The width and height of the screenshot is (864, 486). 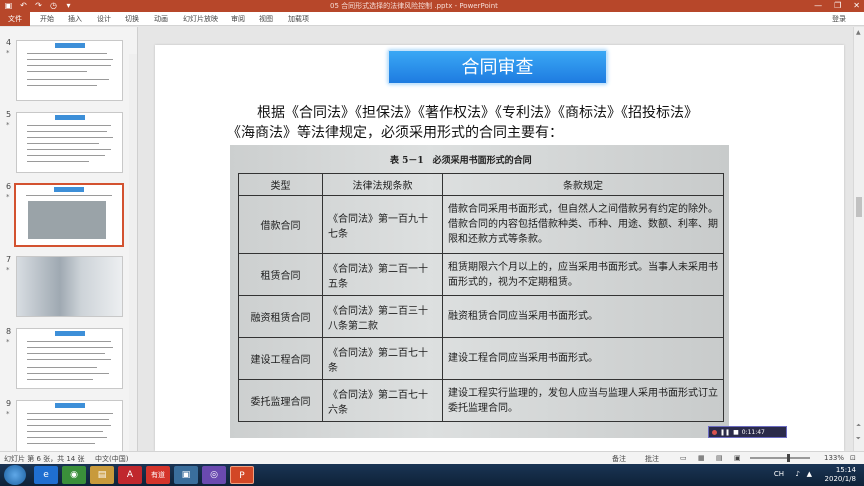 I want to click on tab-slideshow: 幻灯片放映, so click(x=200, y=19).